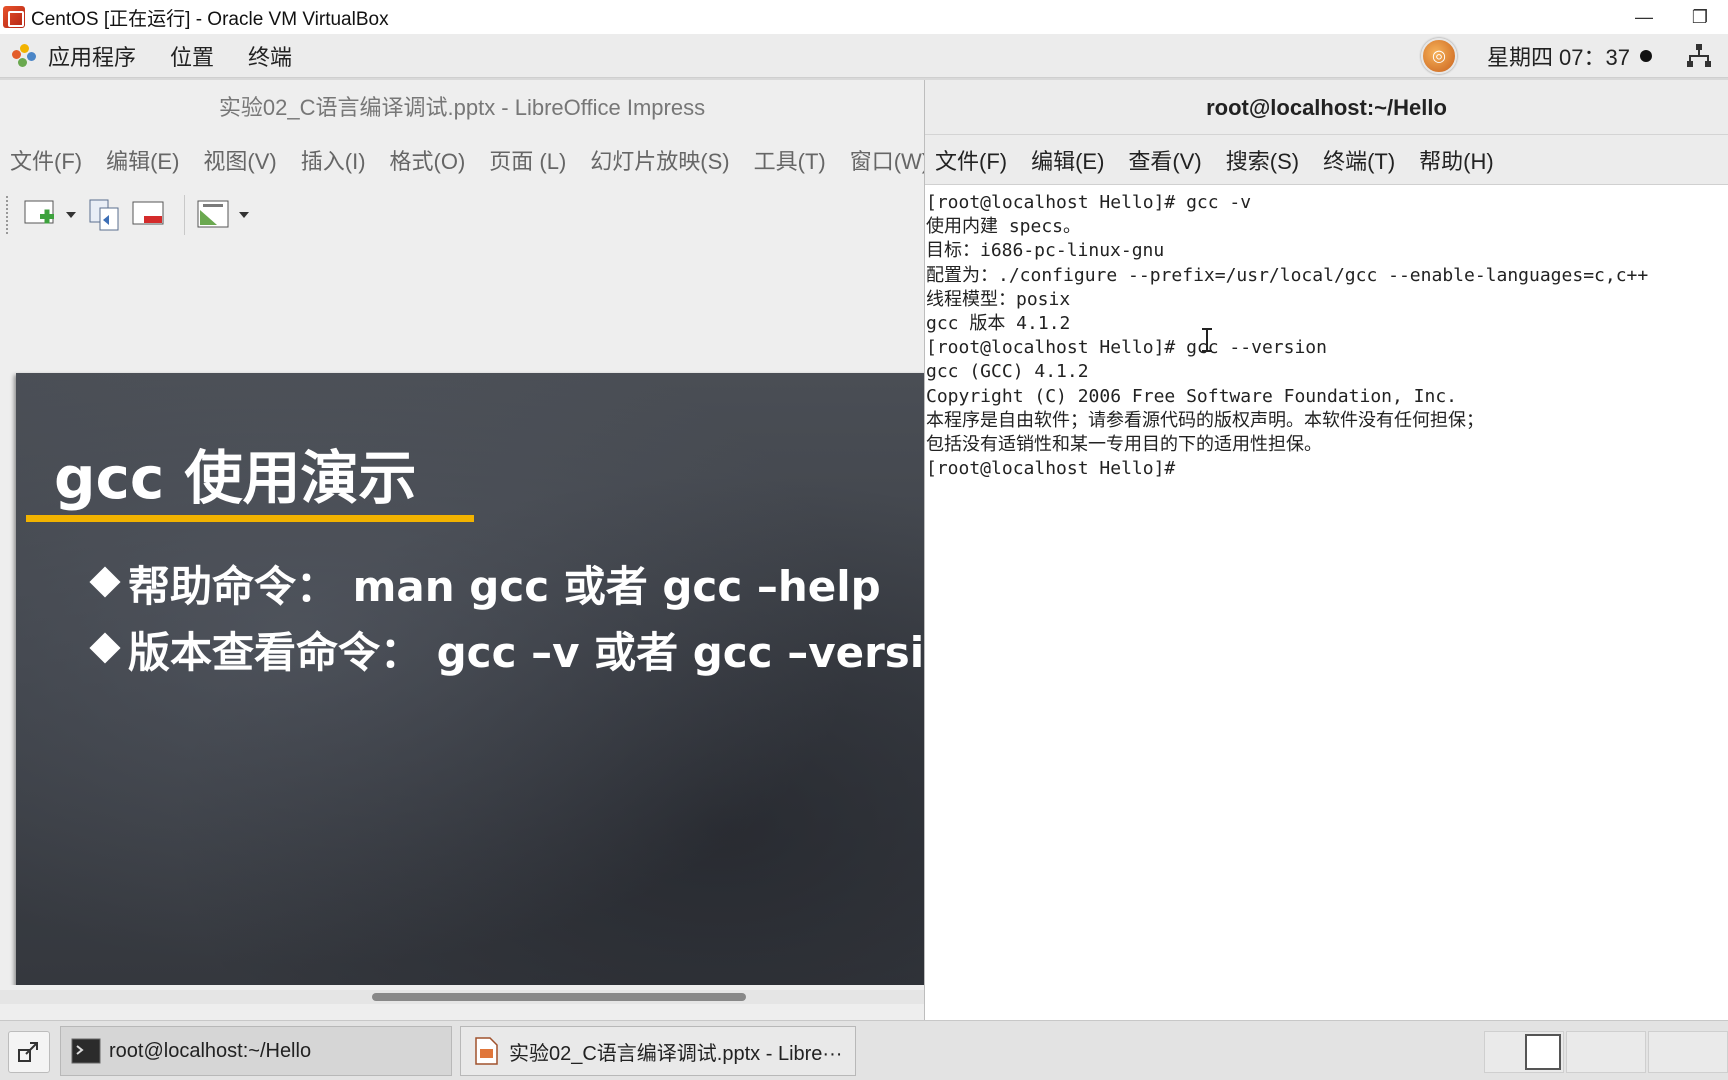  What do you see at coordinates (971, 160) in the screenshot?
I see `terminal-menu-file: 文件(F)` at bounding box center [971, 160].